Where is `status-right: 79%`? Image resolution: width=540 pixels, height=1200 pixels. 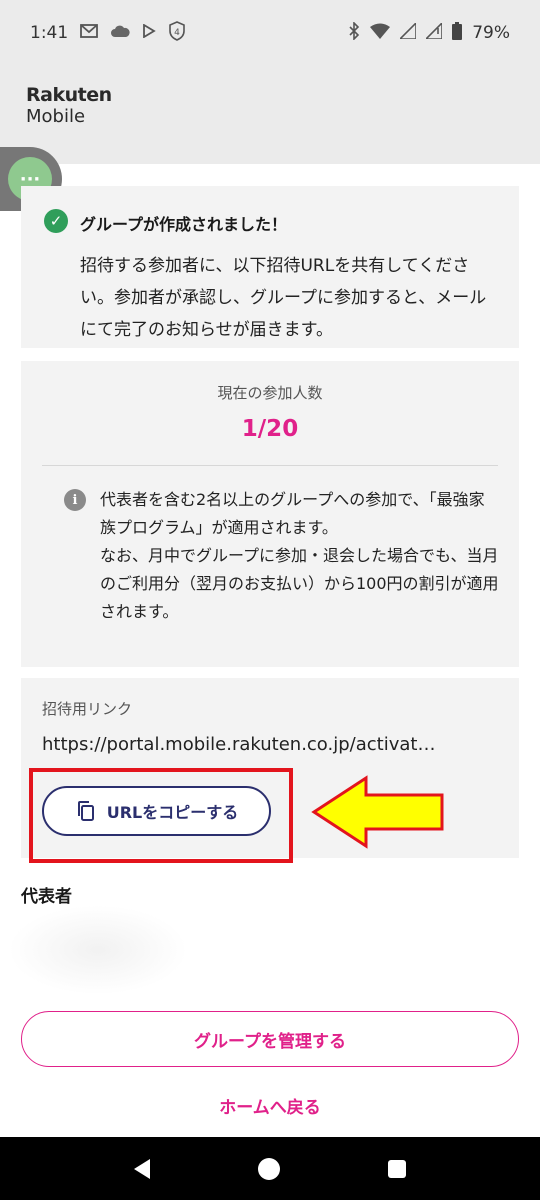 status-right: 79% is located at coordinates (429, 32).